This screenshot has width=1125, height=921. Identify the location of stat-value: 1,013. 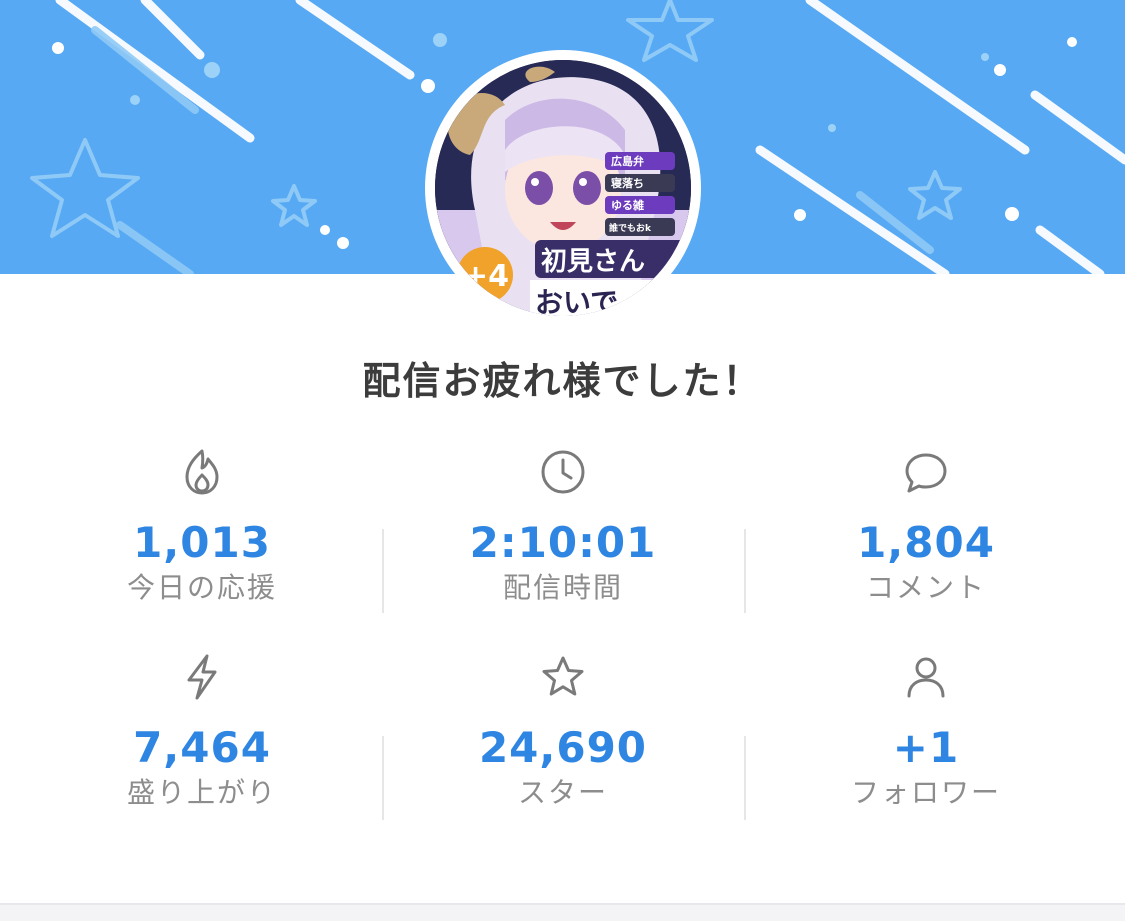
(202, 542).